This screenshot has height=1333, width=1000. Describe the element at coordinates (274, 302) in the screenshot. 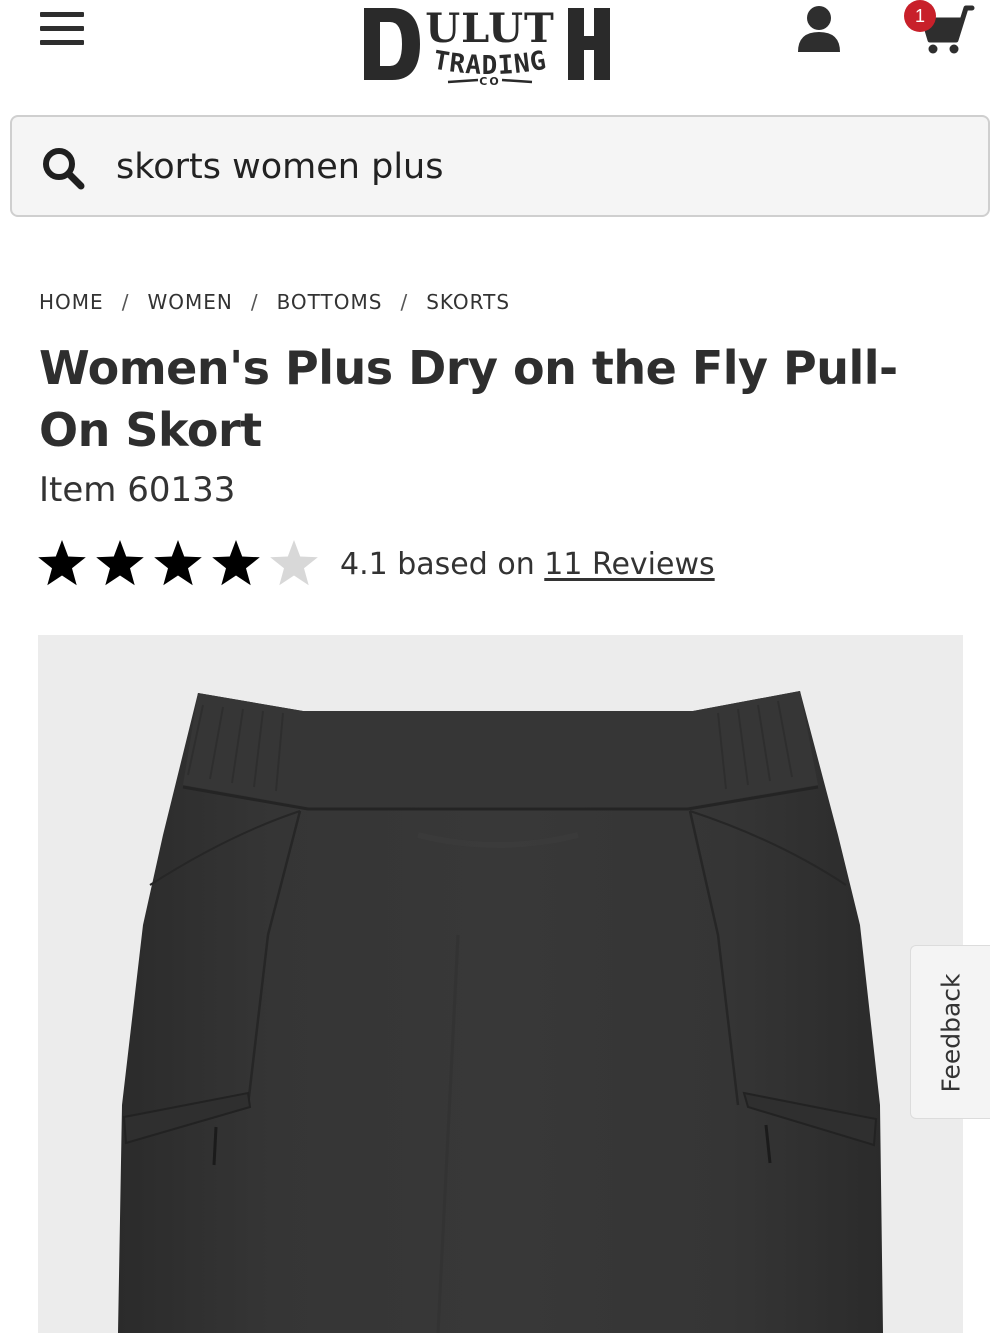

I see `breadcrumb: HOME / WOMEN / BOTTOMS / SKORTS` at that location.